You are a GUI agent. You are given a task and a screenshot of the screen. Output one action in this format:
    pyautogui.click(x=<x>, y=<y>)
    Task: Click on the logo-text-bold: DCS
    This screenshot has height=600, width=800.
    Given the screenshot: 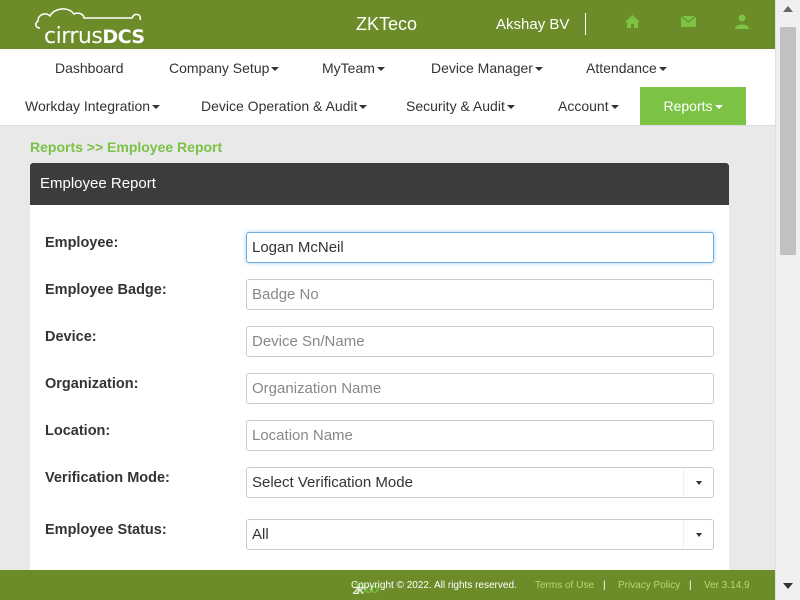 What is the action you would take?
    pyautogui.click(x=123, y=37)
    